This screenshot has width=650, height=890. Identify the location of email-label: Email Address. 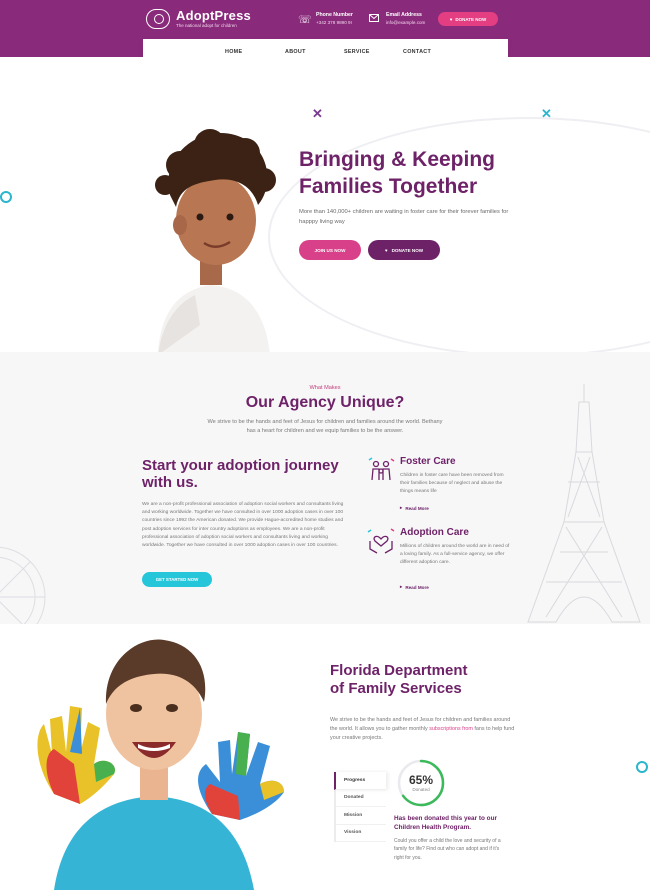
(404, 15).